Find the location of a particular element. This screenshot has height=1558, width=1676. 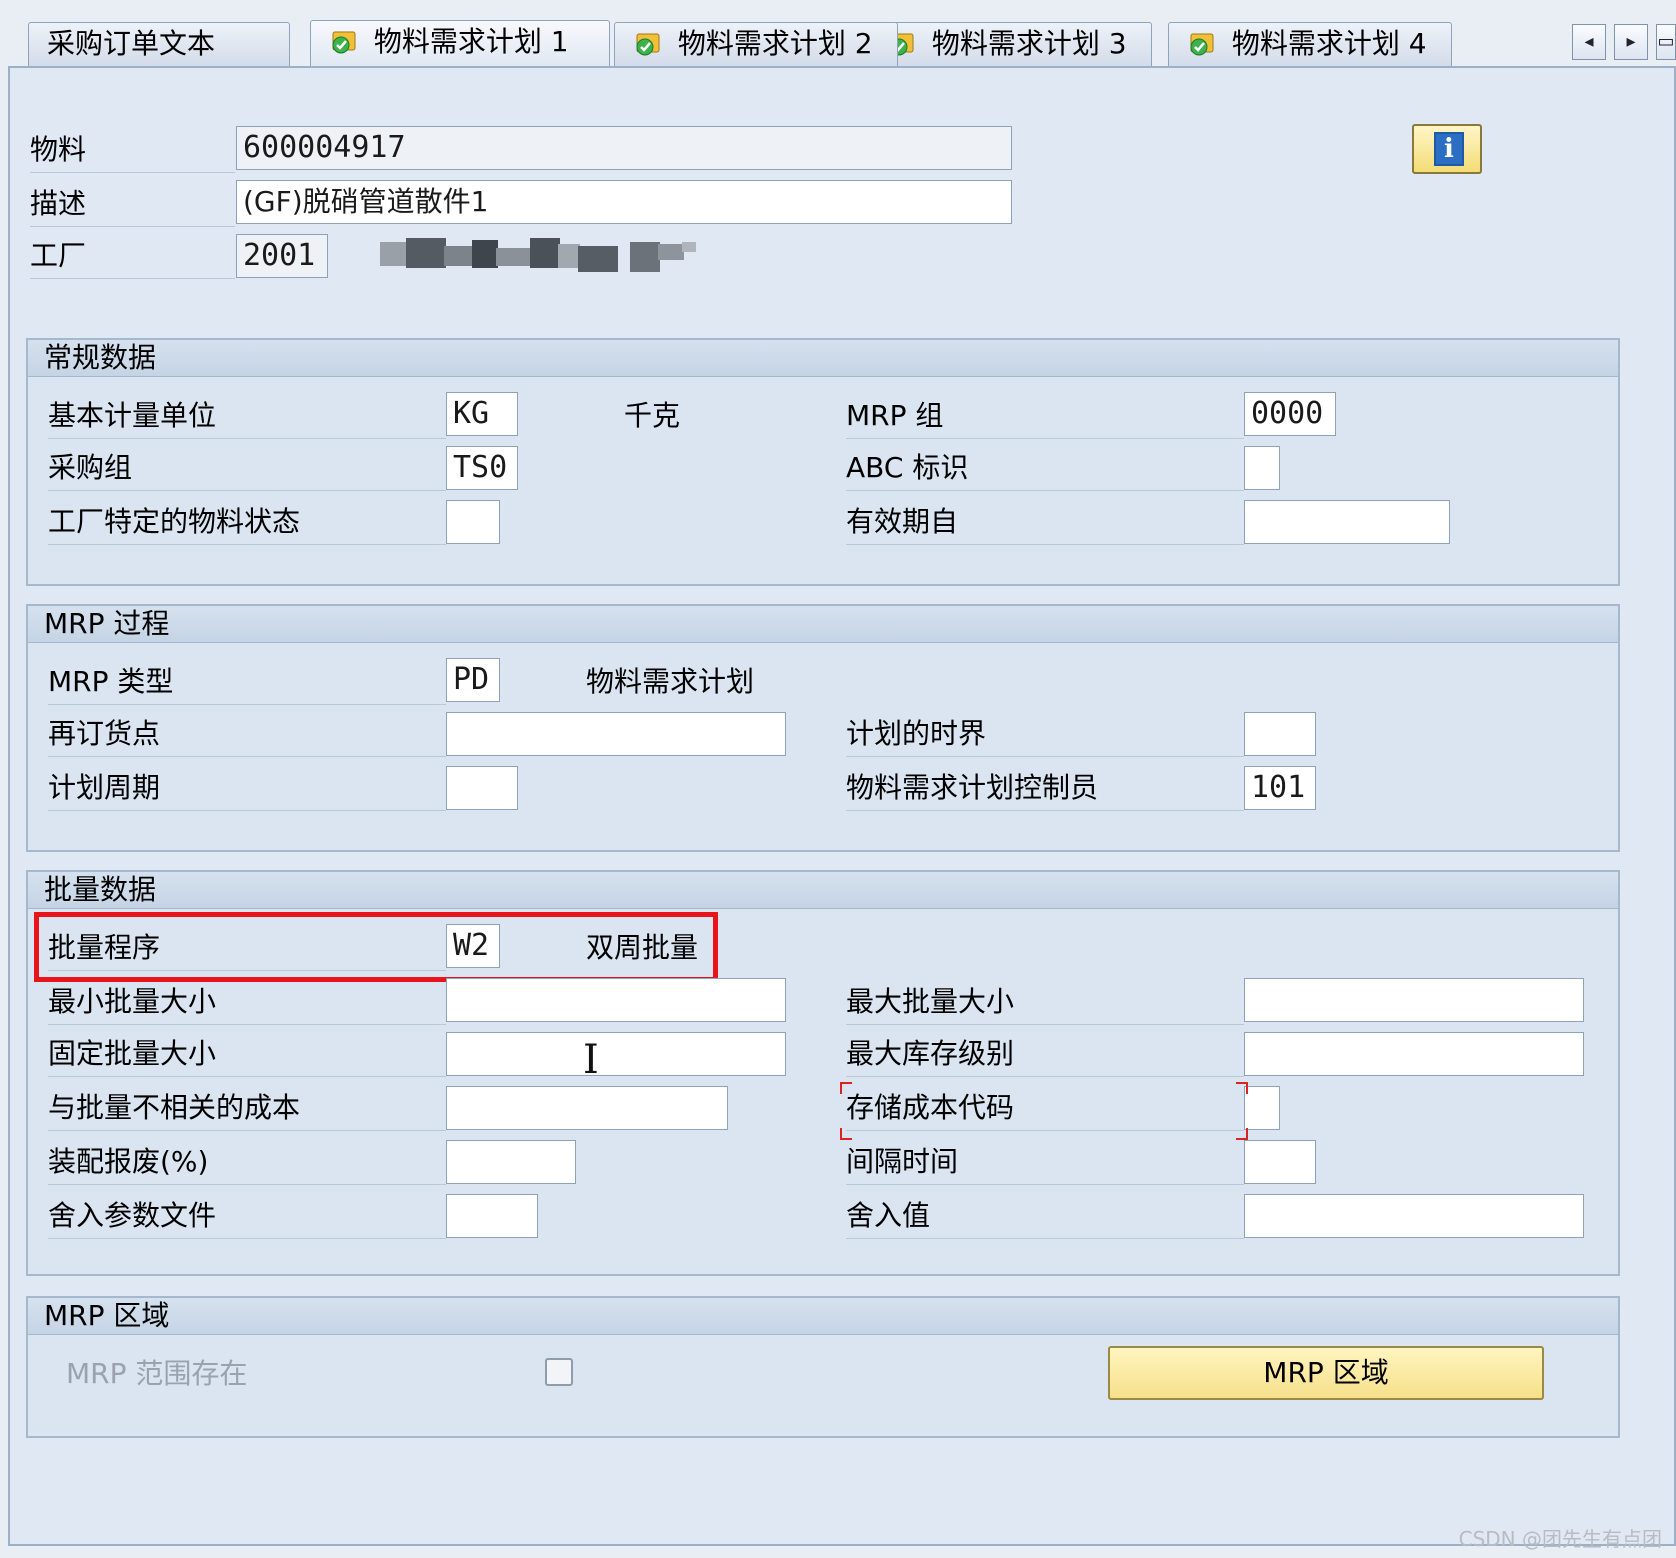

valid-from-field is located at coordinates (1347, 522).